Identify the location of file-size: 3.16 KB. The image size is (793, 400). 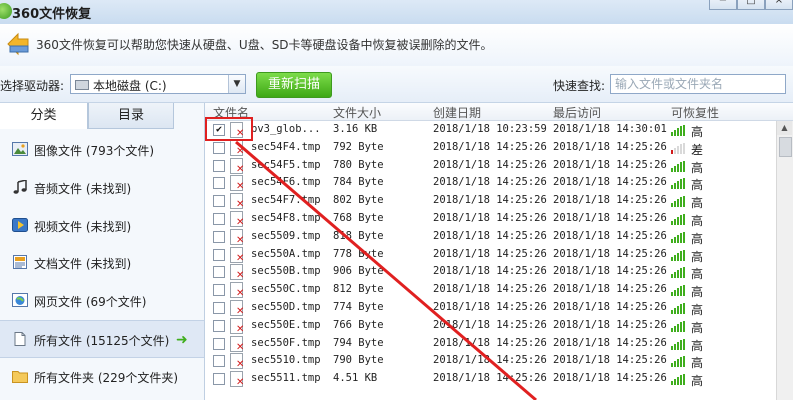
(355, 129).